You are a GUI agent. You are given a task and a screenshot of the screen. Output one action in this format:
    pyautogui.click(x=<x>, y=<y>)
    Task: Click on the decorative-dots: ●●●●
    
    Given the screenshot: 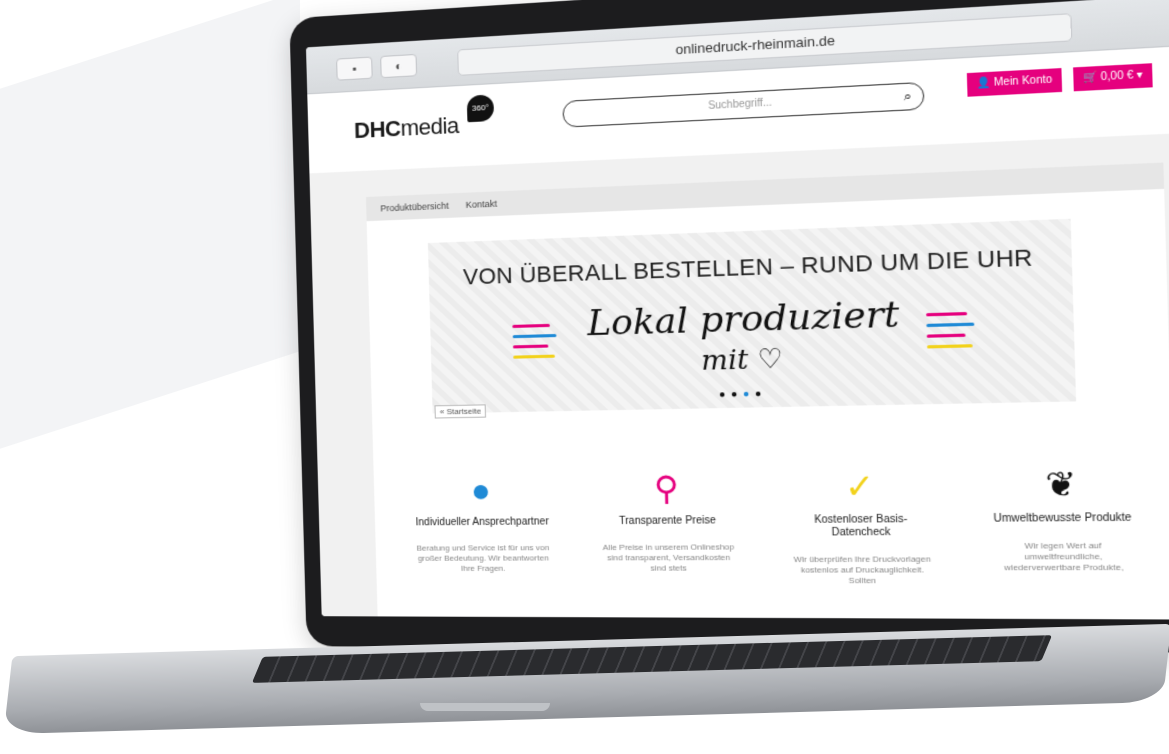 What is the action you would take?
    pyautogui.click(x=743, y=394)
    